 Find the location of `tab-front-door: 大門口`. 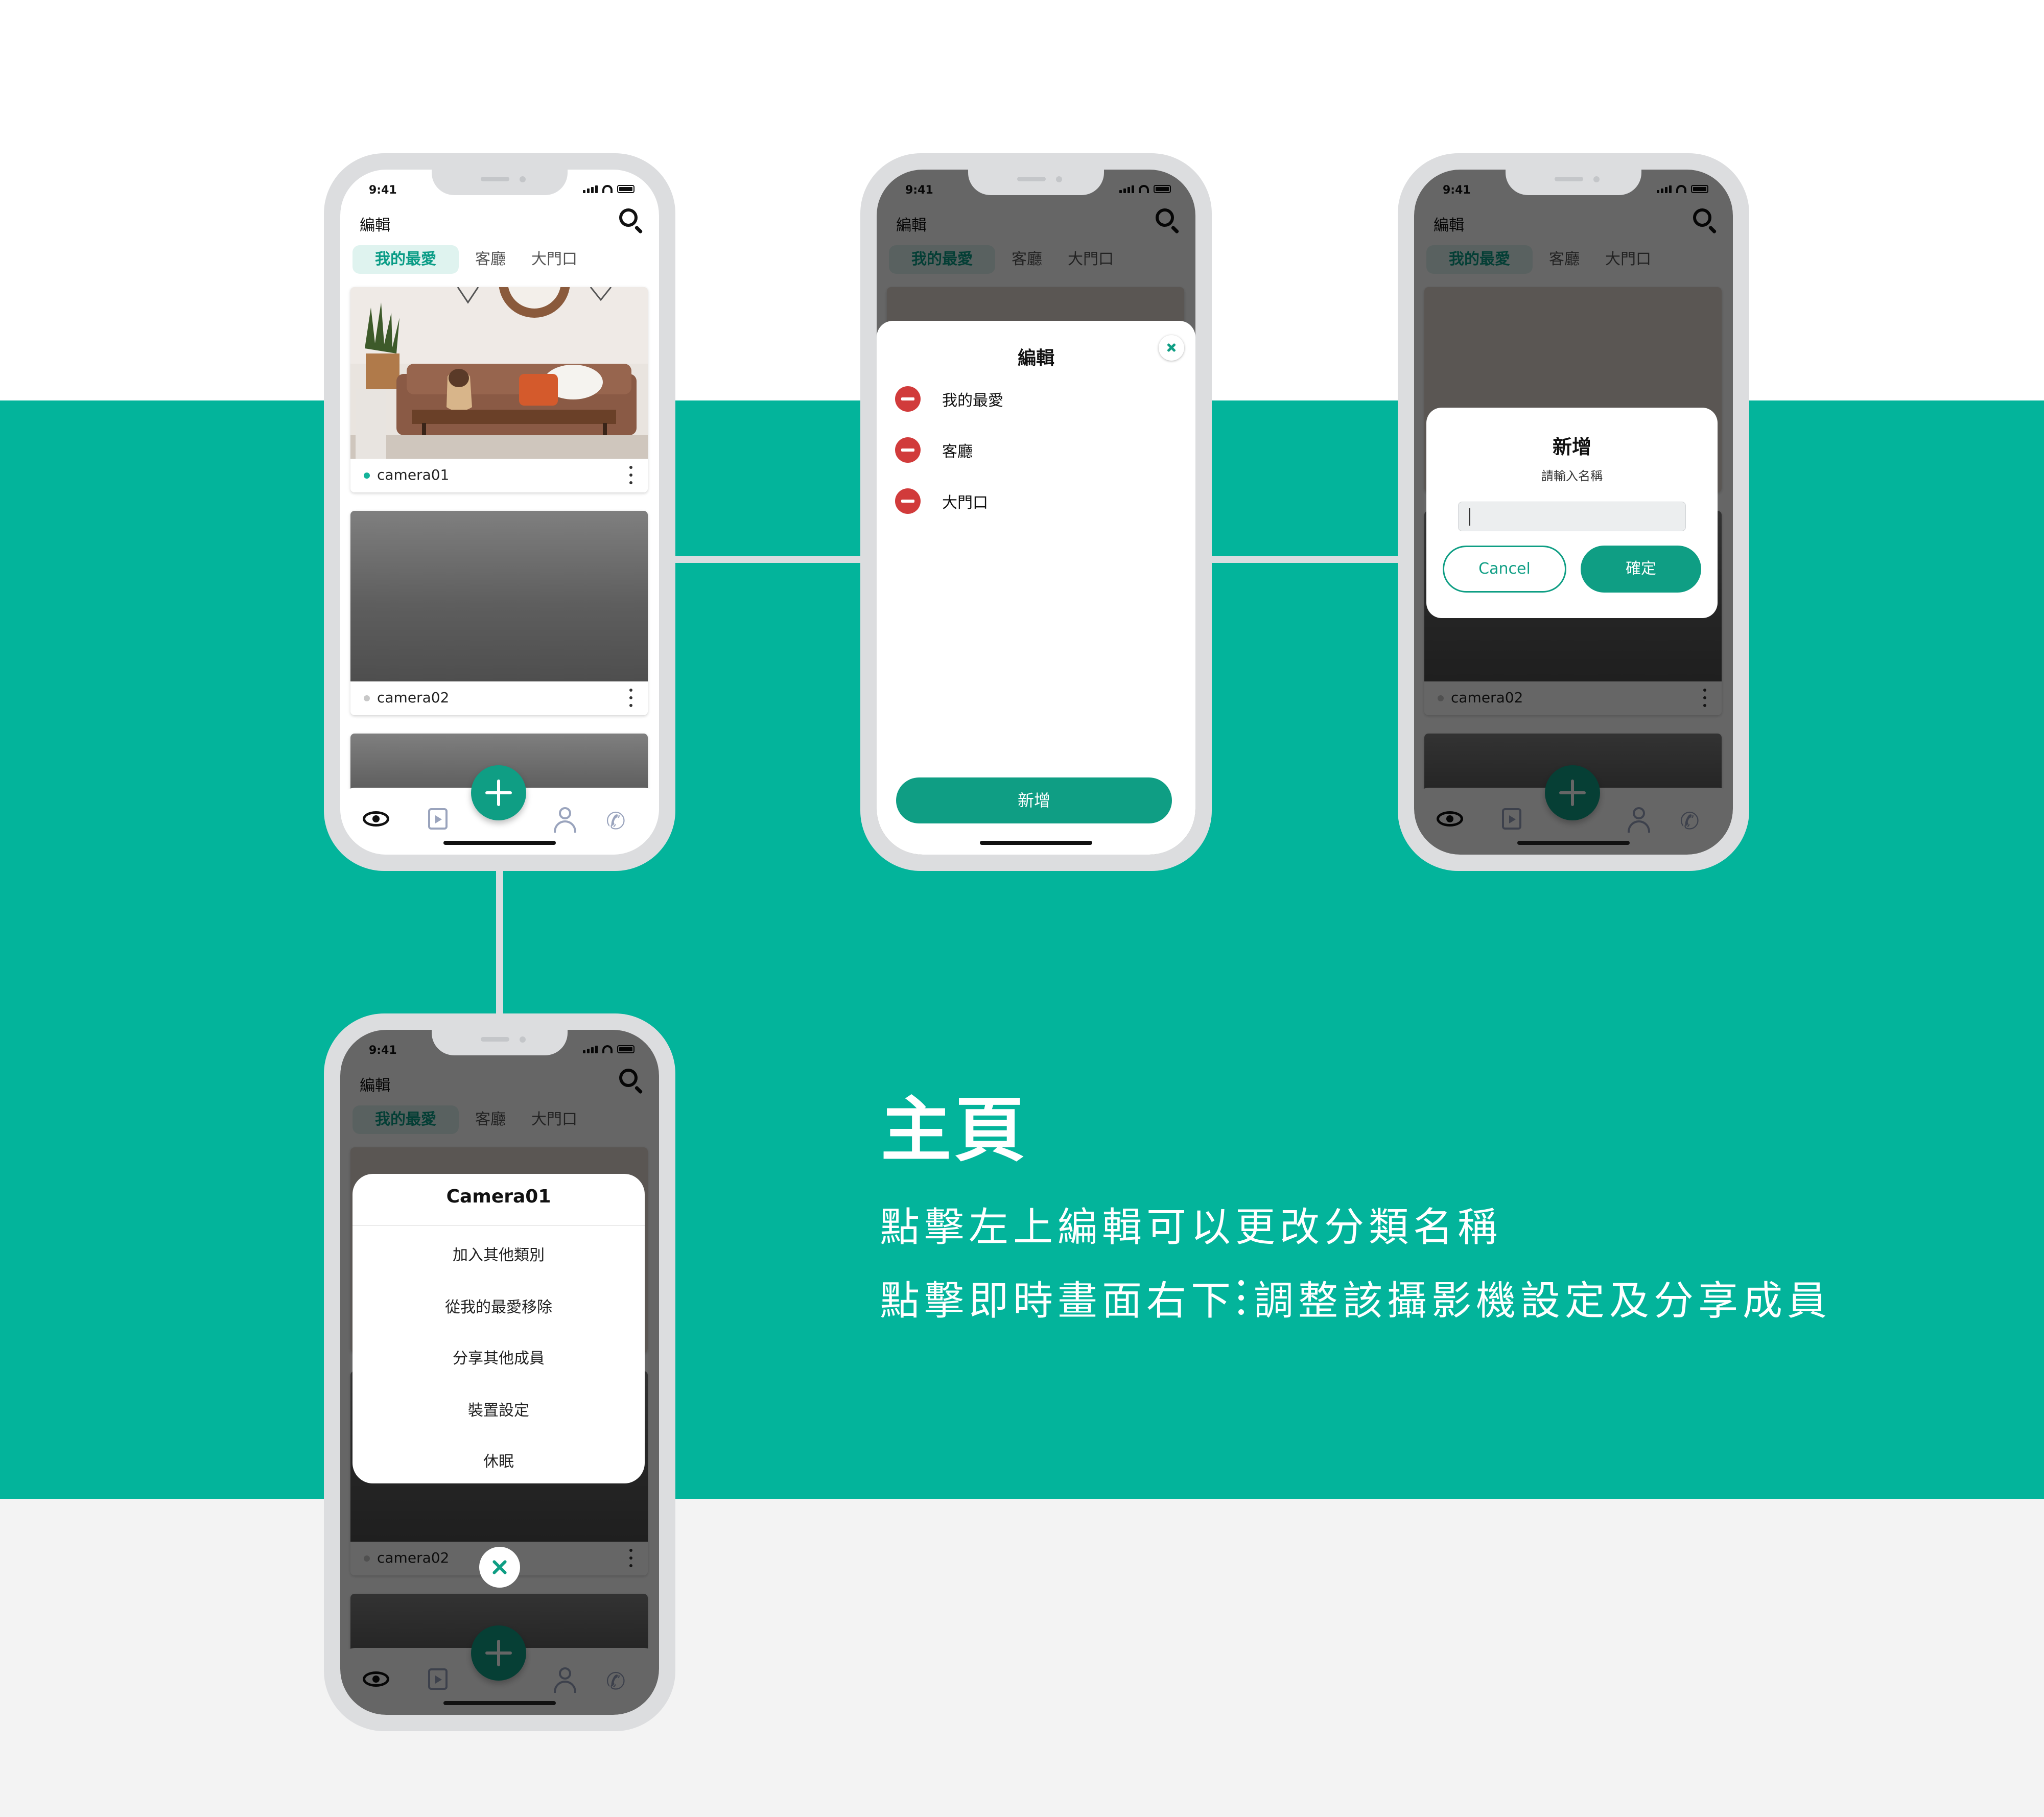

tab-front-door: 大門口 is located at coordinates (554, 259).